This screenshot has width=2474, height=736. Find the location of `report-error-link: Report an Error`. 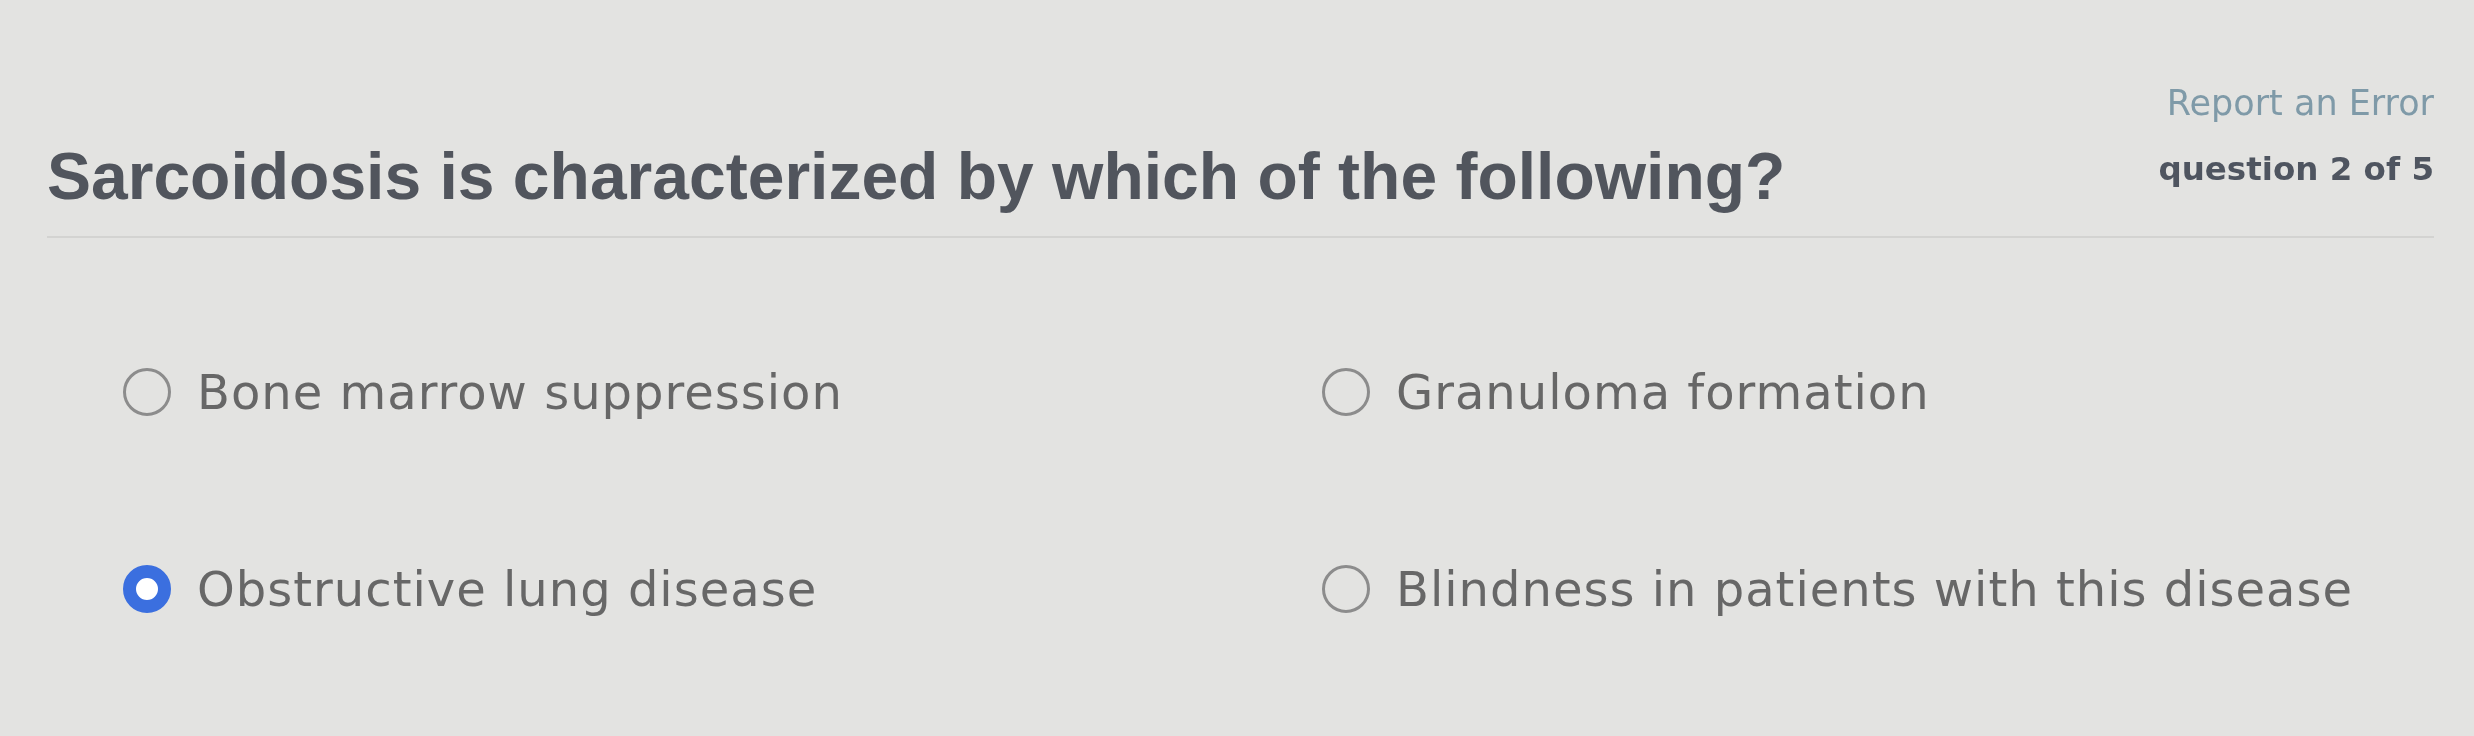

report-error-link: Report an Error is located at coordinates (2300, 103).